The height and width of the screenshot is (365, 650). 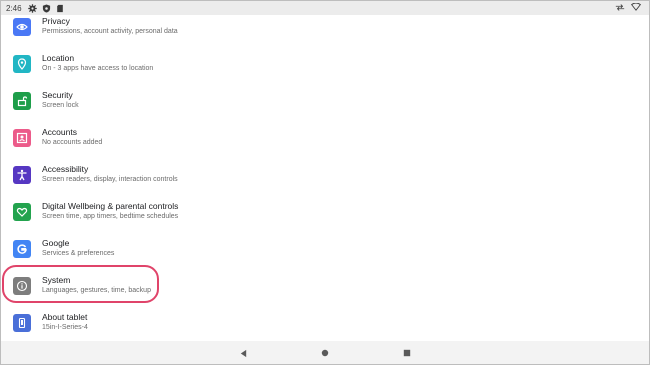 I want to click on settings-item-accounts: Accounts No accounts added, so click(x=325, y=146).